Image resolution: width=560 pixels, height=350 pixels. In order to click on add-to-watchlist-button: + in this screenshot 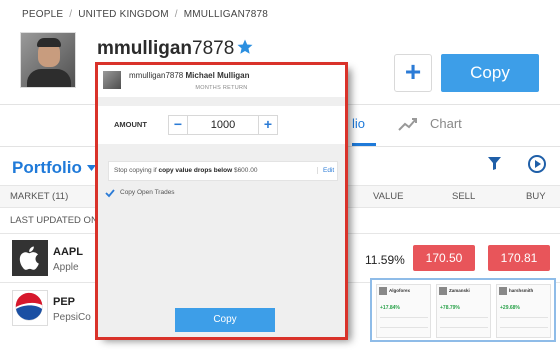, I will do `click(413, 73)`.